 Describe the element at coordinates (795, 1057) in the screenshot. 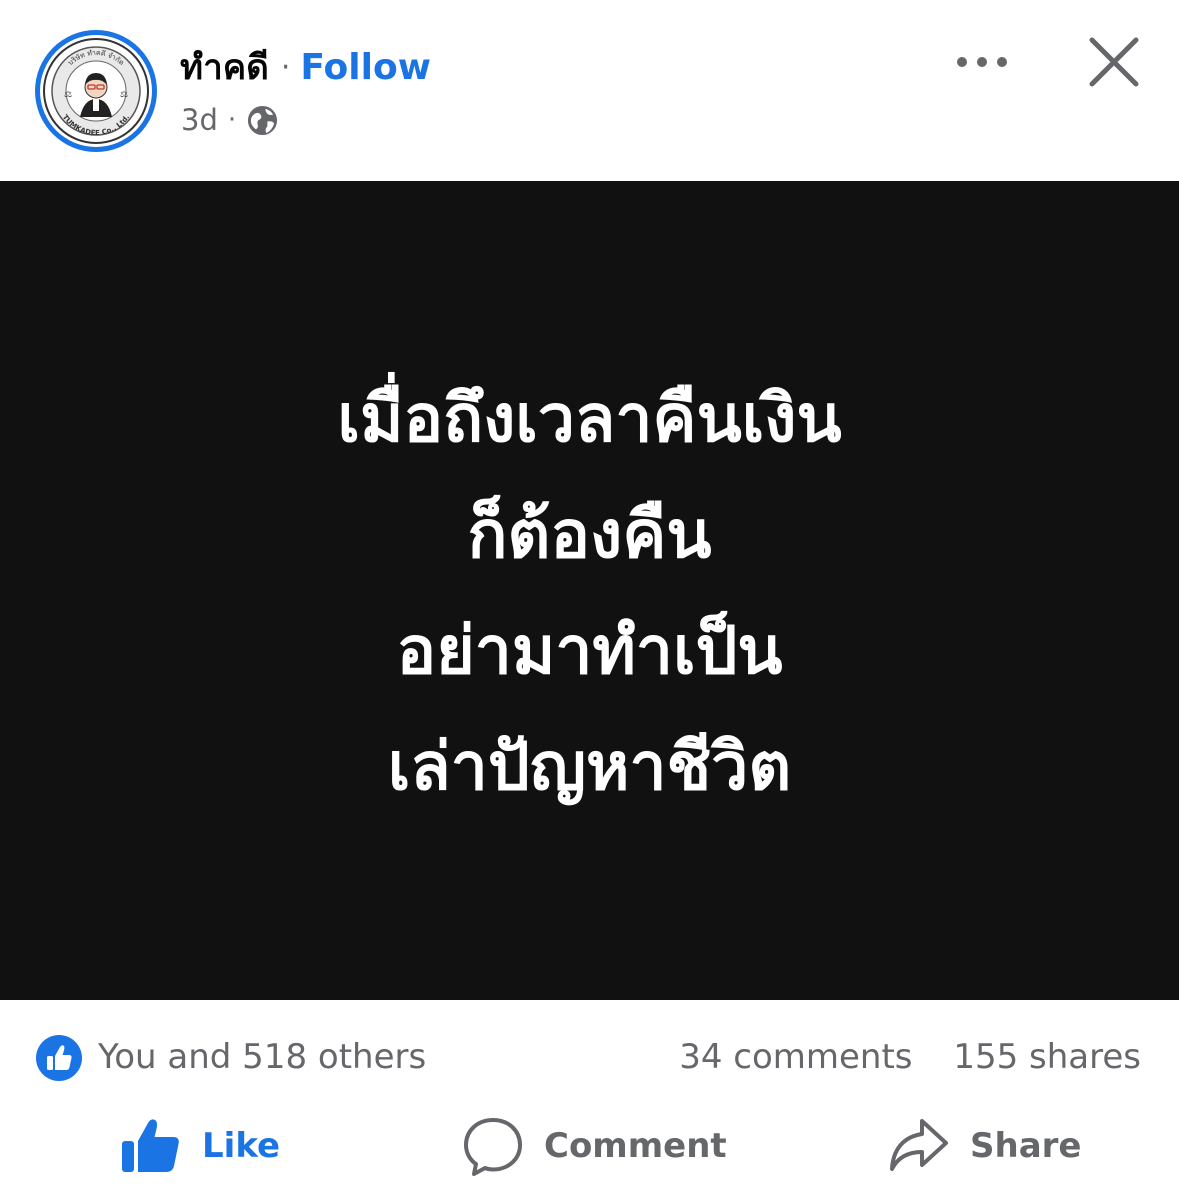

I see `comments-count: 34 comments` at that location.